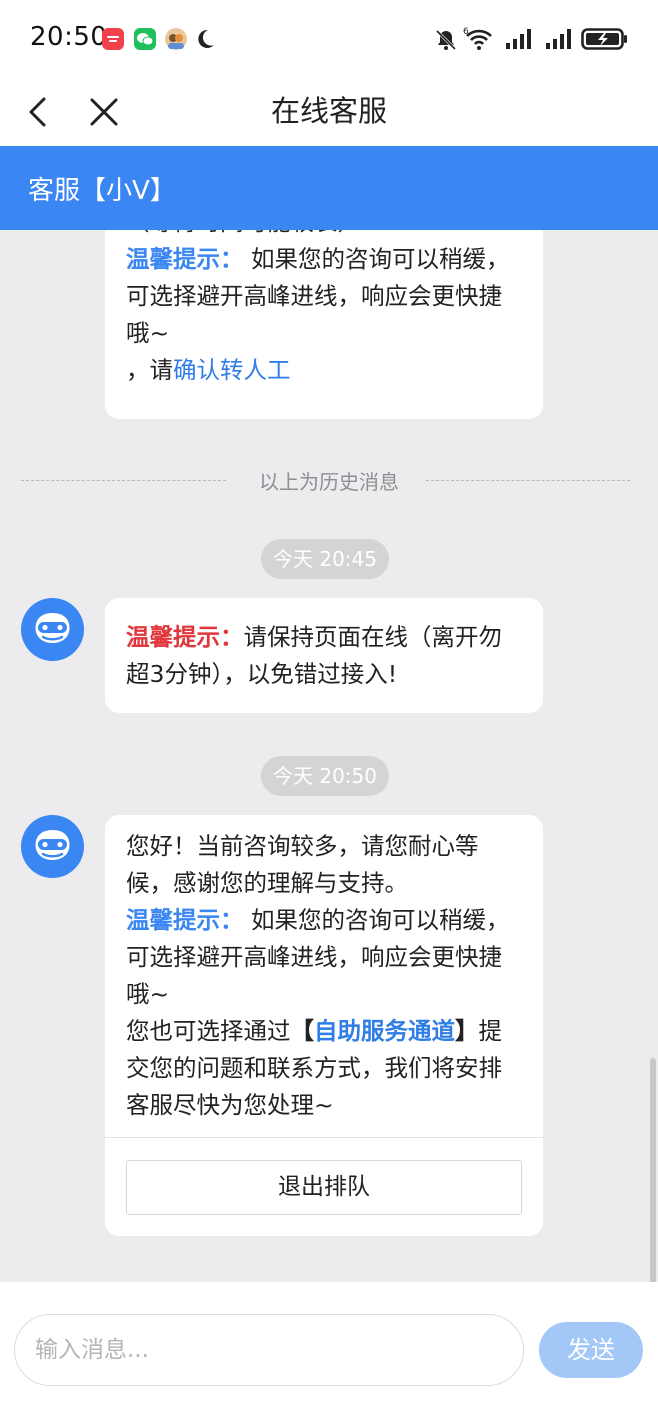  What do you see at coordinates (384, 1031) in the screenshot?
I see `self-service-link: 自助服务通道` at bounding box center [384, 1031].